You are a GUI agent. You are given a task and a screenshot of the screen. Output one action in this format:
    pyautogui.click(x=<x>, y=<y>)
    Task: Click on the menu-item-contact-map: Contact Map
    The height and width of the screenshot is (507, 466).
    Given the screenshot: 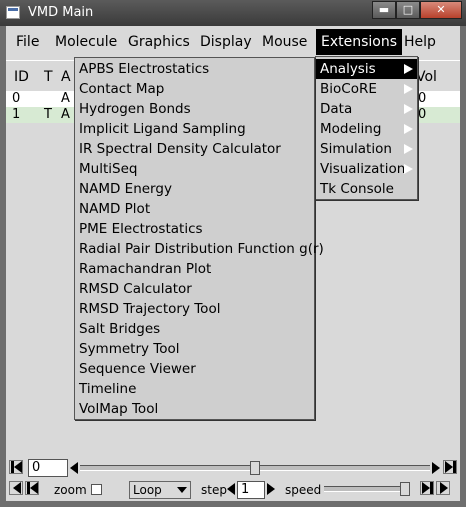 What is the action you would take?
    pyautogui.click(x=119, y=89)
    